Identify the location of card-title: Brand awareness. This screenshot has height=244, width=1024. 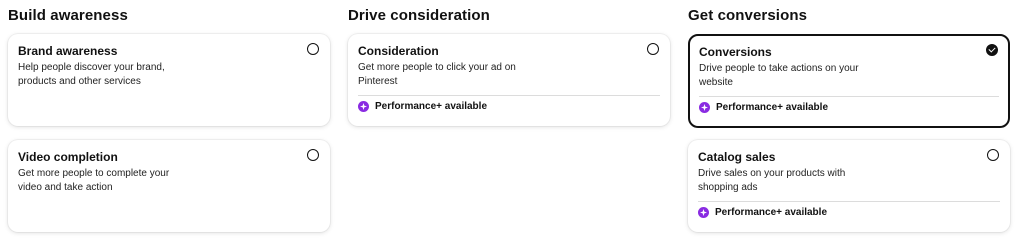
(68, 51).